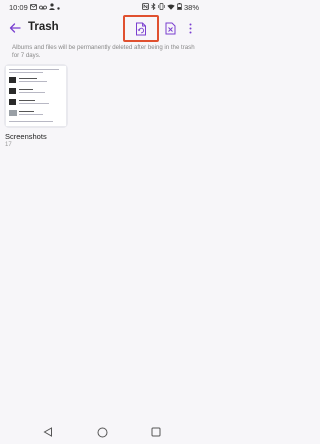  I want to click on restore-all-icon, so click(141, 28).